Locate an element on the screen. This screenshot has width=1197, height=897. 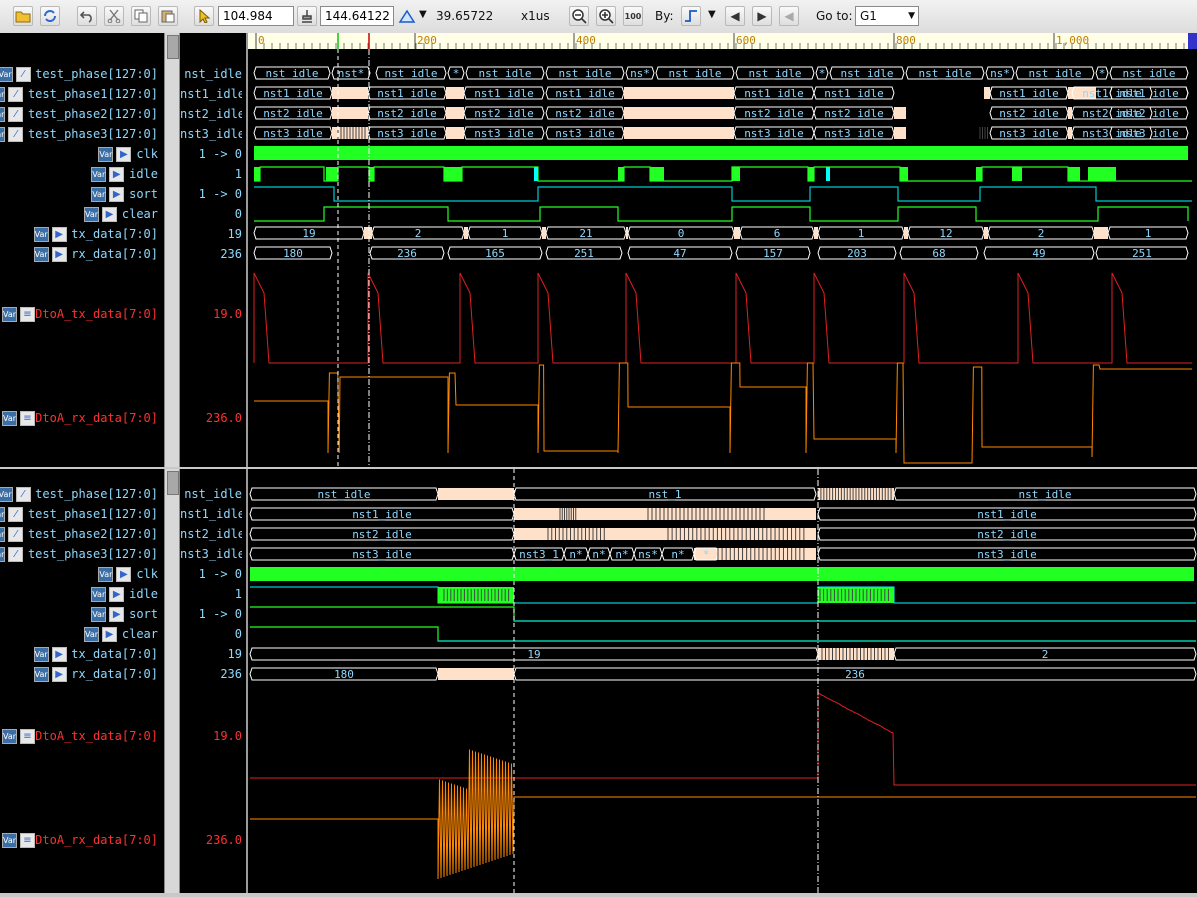
by-dropdown-icon: ▼ is located at coordinates (714, 19).